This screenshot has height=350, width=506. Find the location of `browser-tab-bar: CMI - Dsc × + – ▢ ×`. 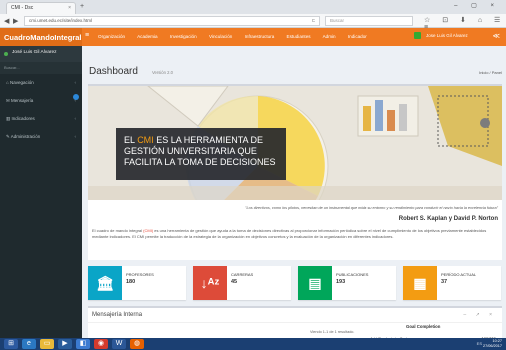

browser-tab-bar: CMI - Dsc × + – ▢ × is located at coordinates (253, 7).